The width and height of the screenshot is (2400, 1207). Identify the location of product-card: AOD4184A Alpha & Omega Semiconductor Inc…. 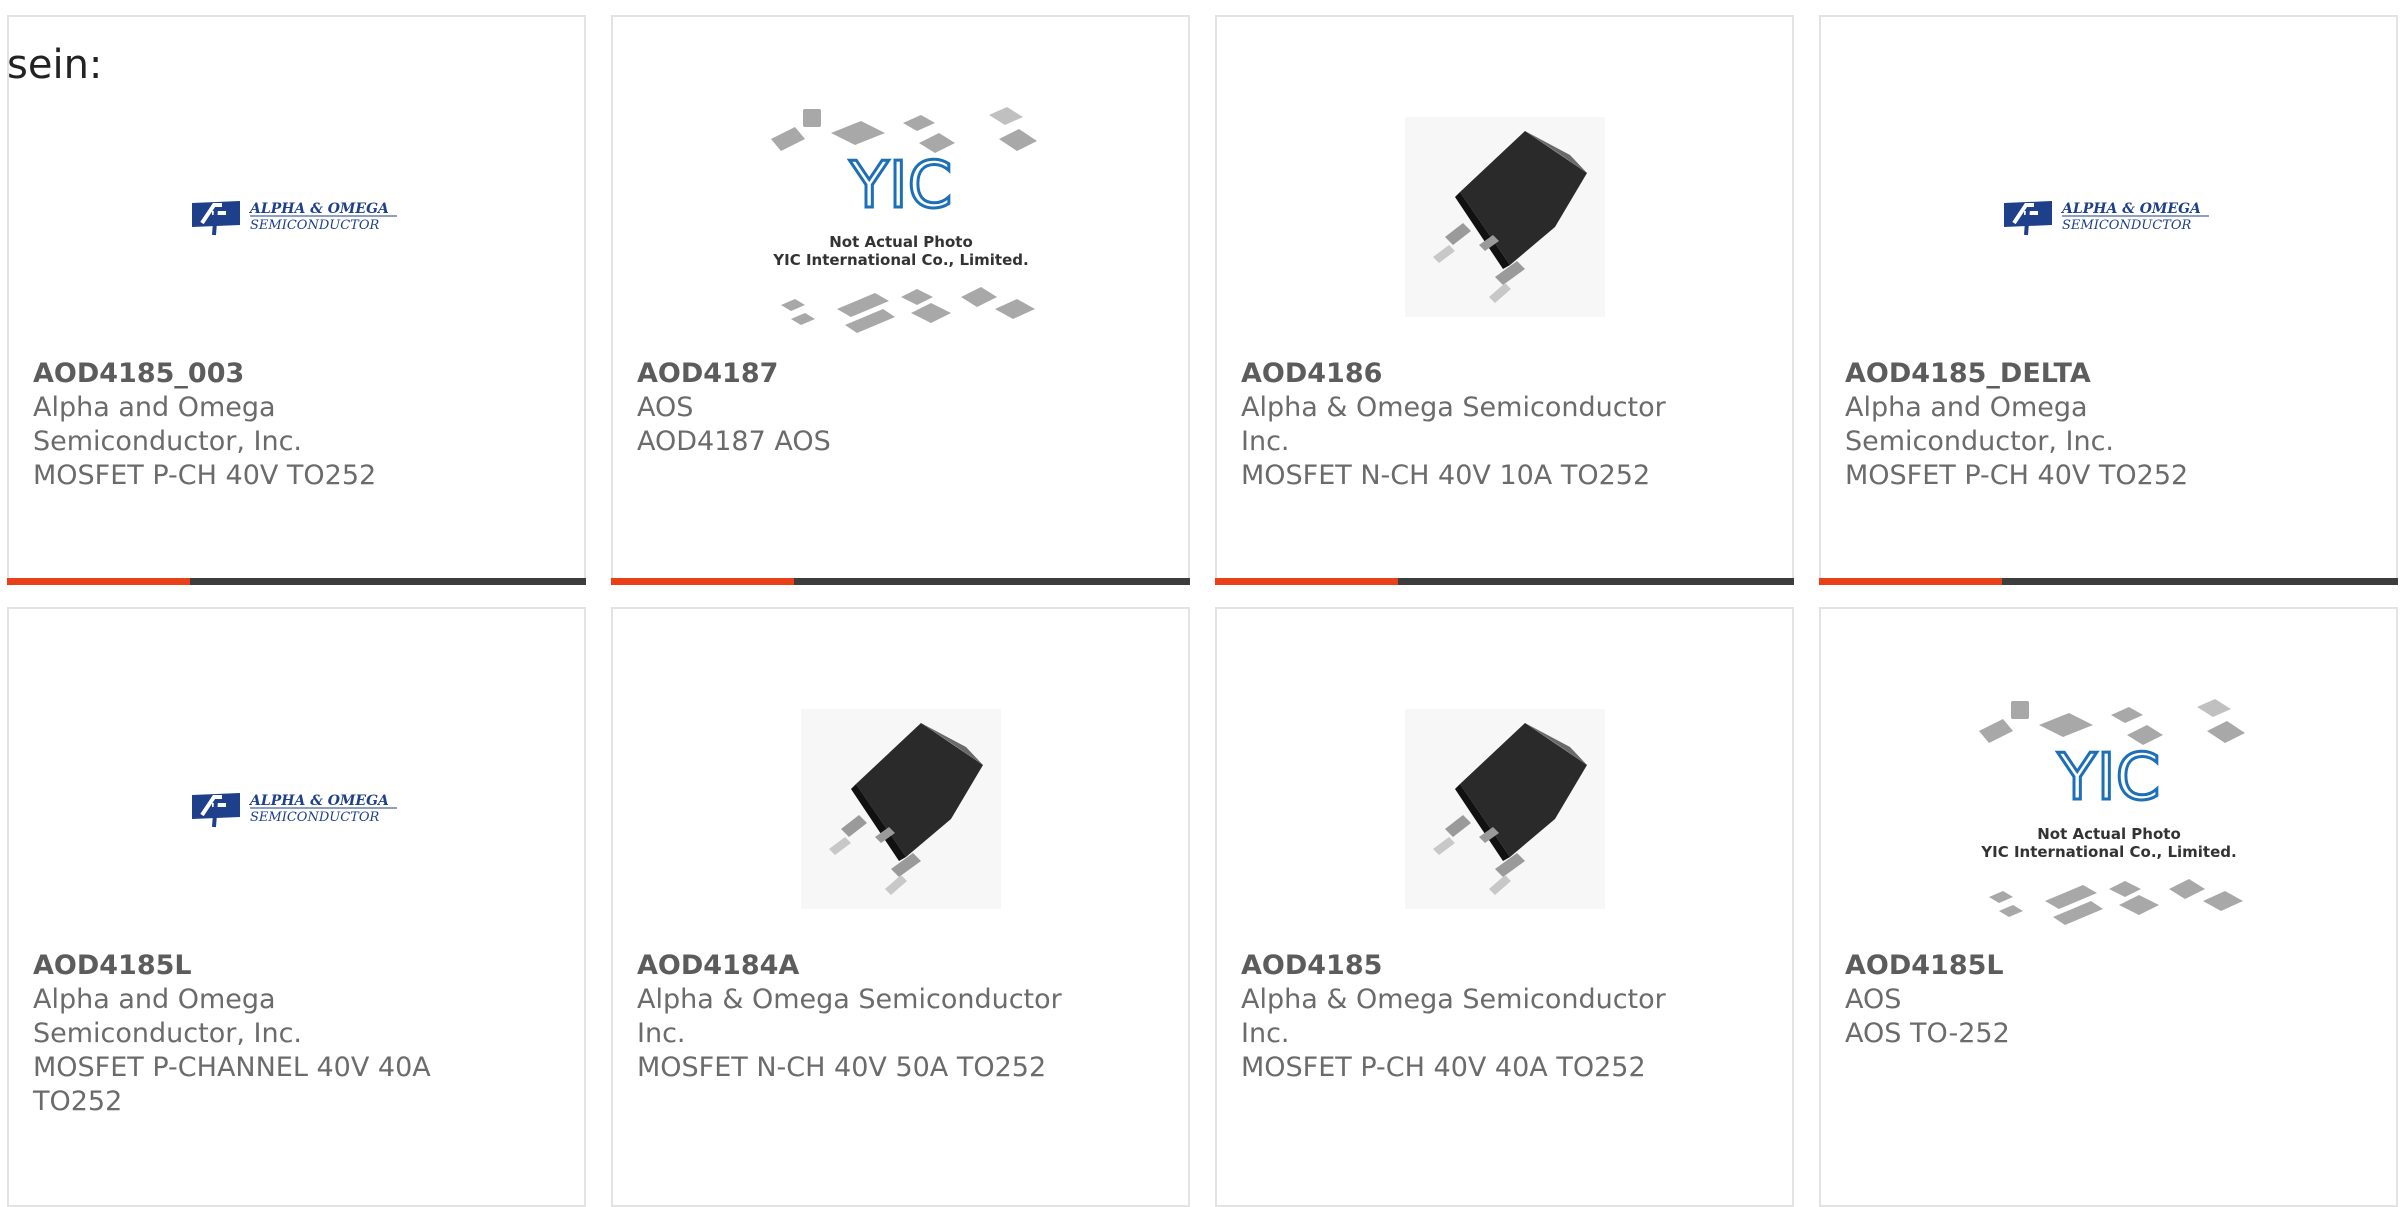
(900, 907).